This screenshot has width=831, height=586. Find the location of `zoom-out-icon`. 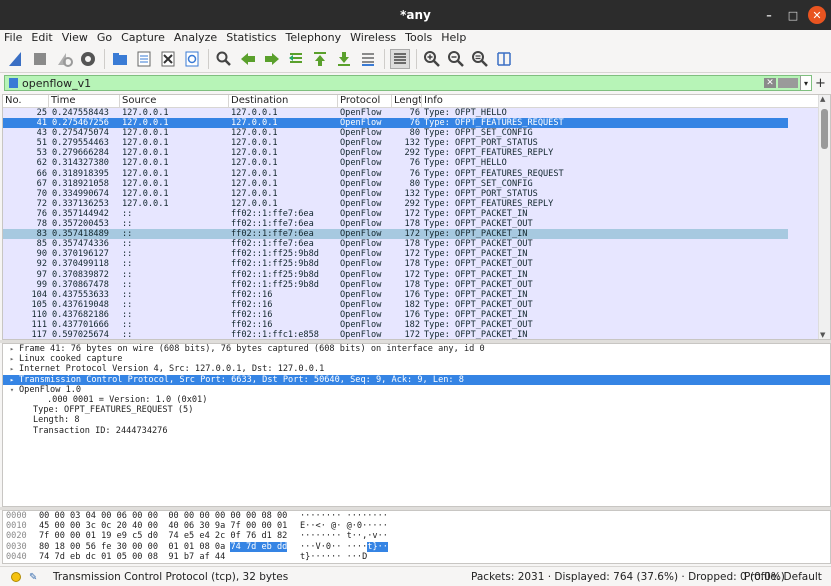

zoom-out-icon is located at coordinates (456, 59).